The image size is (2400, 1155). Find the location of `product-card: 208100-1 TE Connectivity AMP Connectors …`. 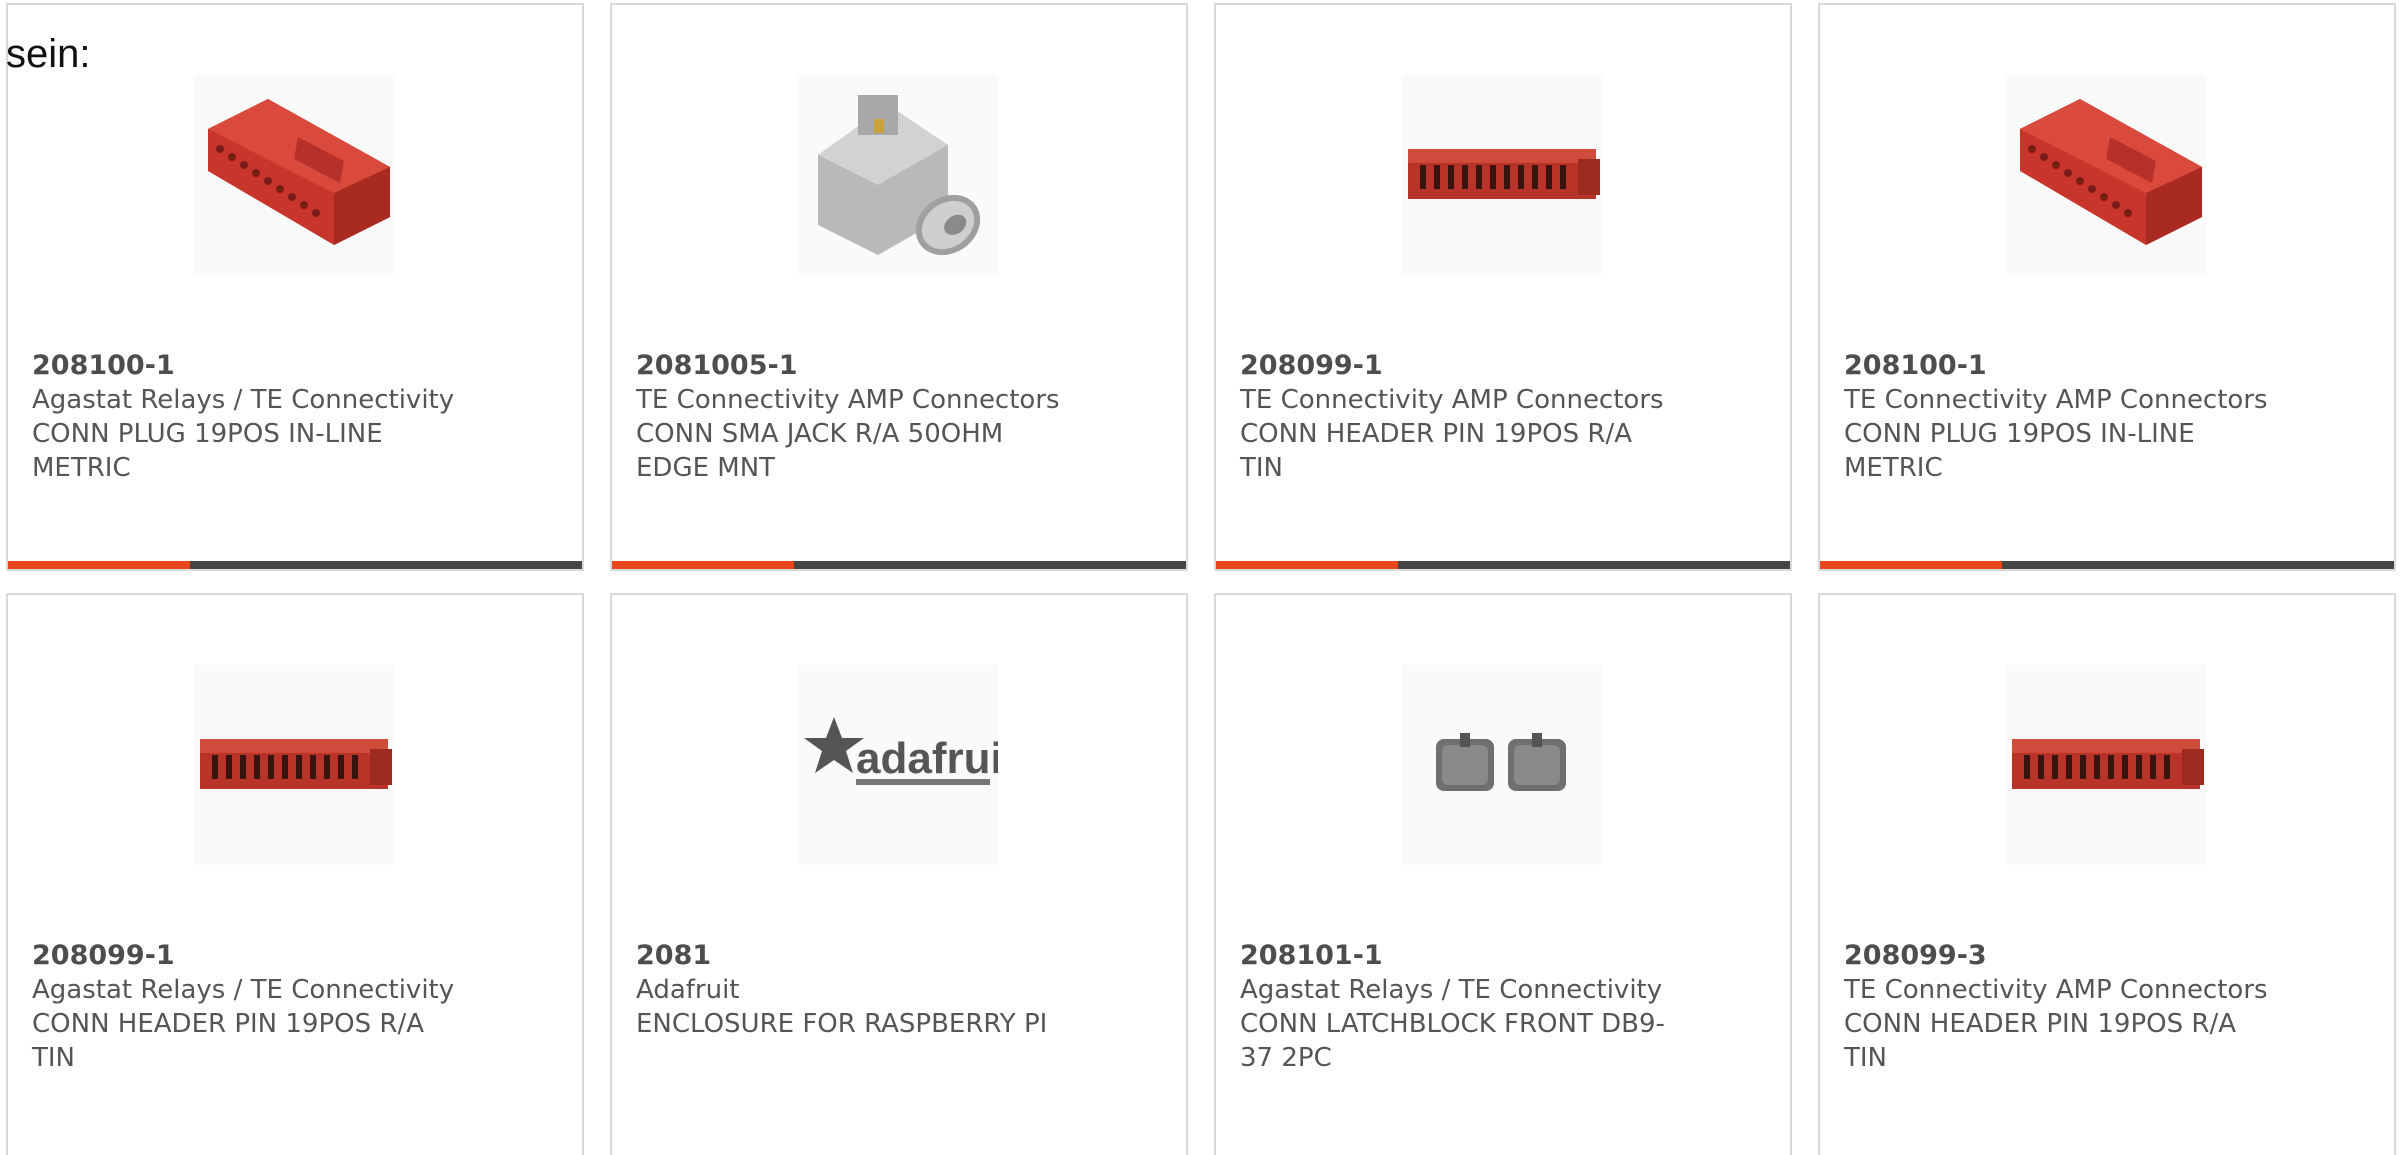

product-card: 208100-1 TE Connectivity AMP Connectors … is located at coordinates (2107, 287).